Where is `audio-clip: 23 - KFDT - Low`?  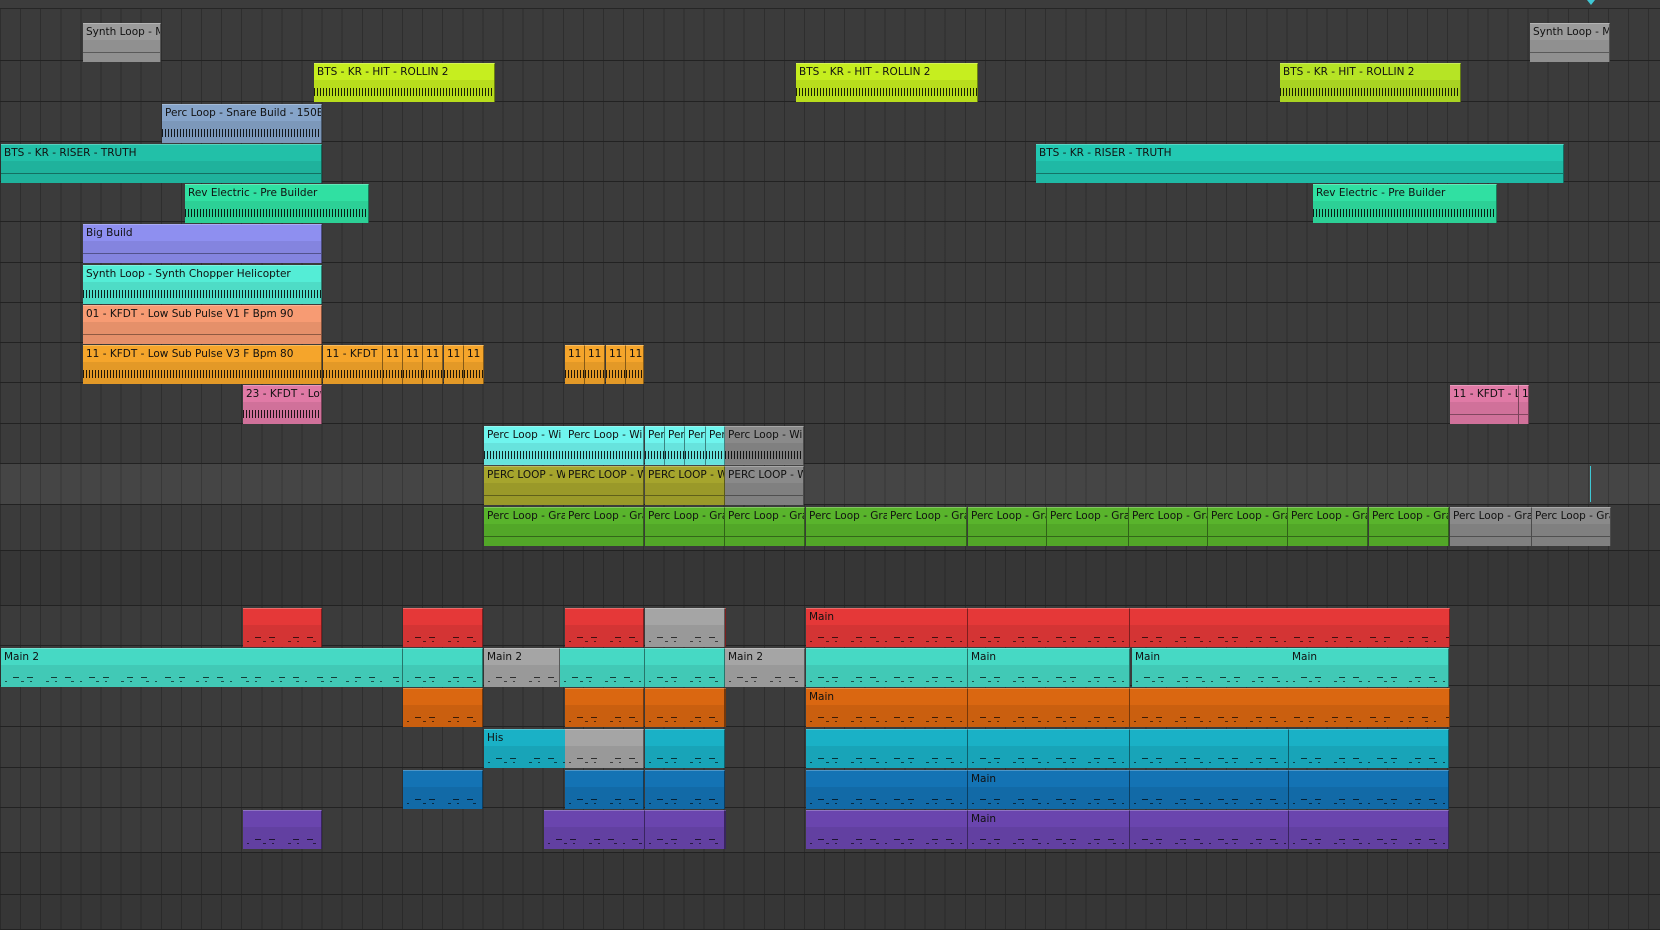 audio-clip: 23 - KFDT - Low is located at coordinates (282, 404).